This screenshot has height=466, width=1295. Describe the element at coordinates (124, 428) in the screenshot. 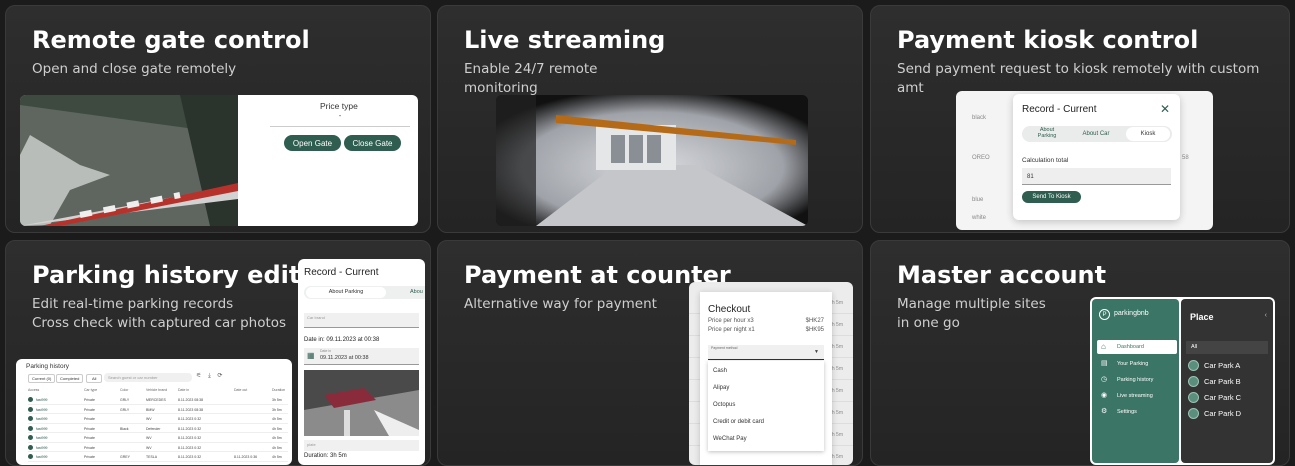

I see `table-cell: Black` at that location.